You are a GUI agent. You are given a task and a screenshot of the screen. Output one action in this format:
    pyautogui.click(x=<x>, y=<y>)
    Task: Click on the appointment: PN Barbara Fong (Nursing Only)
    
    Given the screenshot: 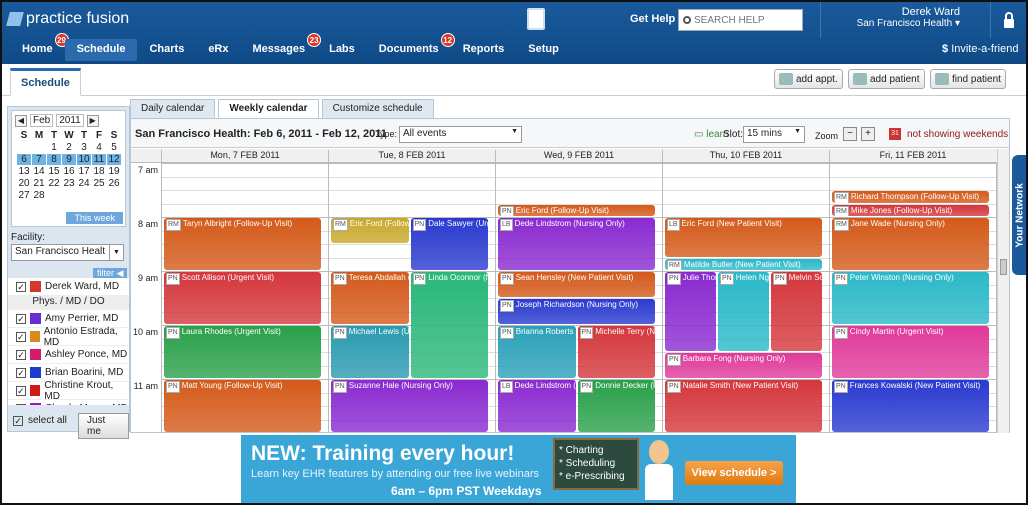 What is the action you would take?
    pyautogui.click(x=743, y=365)
    